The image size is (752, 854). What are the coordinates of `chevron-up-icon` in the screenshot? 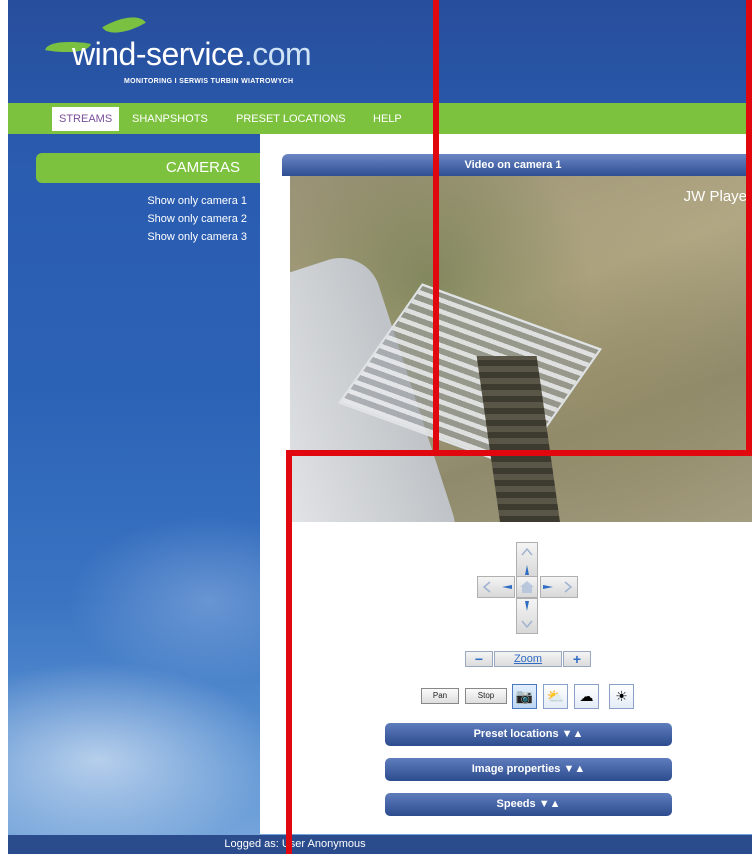 It's located at (527, 561).